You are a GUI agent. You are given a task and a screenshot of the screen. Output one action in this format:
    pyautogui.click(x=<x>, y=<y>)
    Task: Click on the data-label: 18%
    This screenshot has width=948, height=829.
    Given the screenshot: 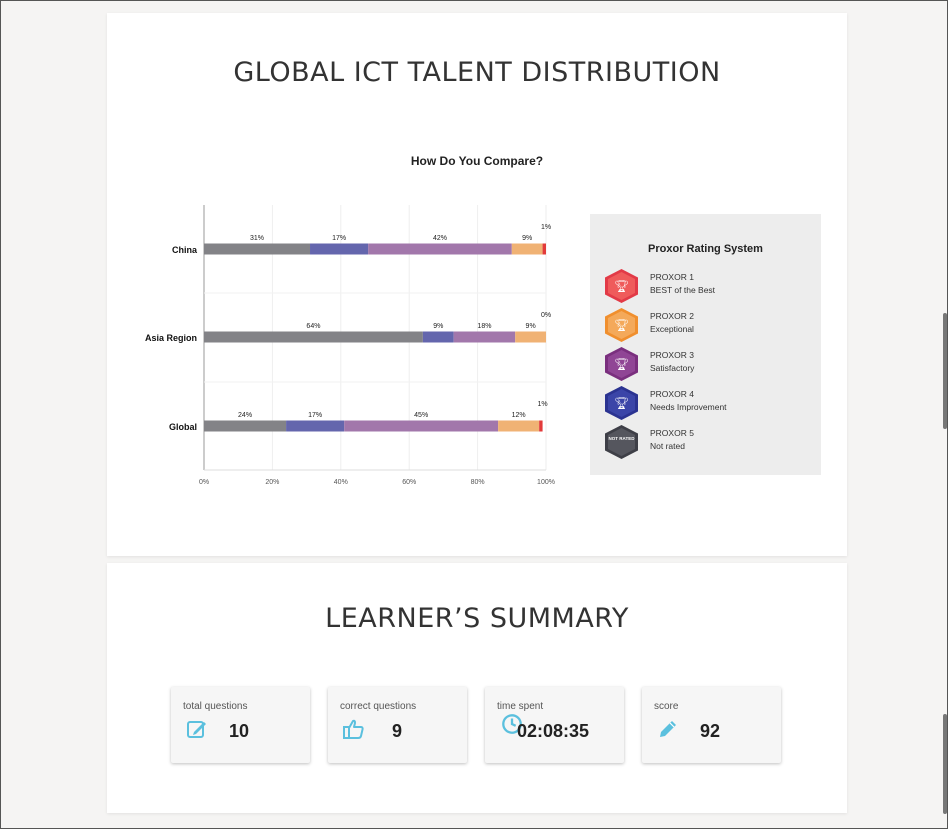 What is the action you would take?
    pyautogui.click(x=484, y=326)
    